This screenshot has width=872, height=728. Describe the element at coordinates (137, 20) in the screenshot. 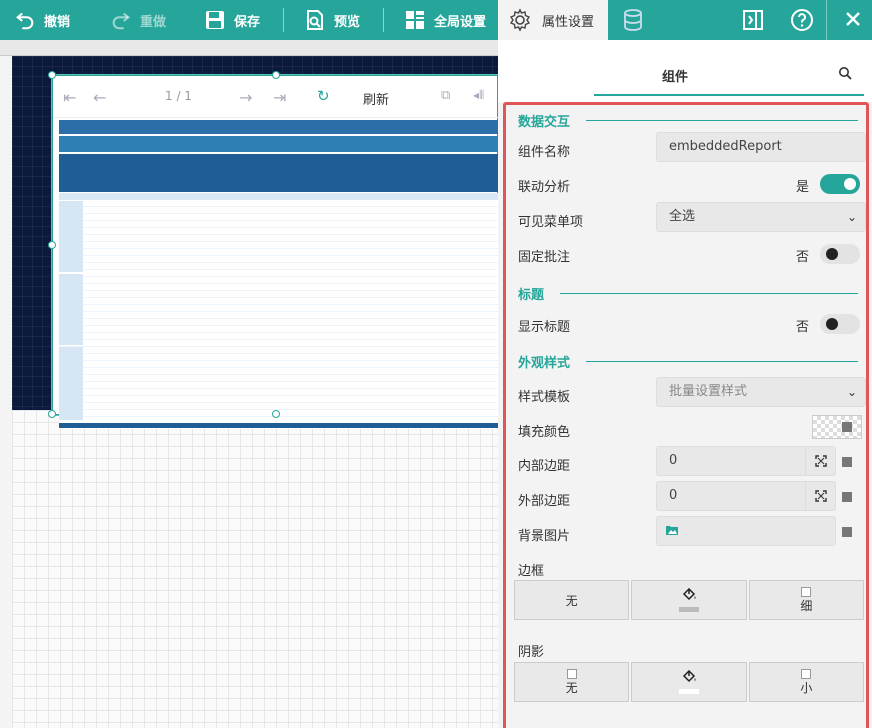

I see `redo-button: 重做` at that location.